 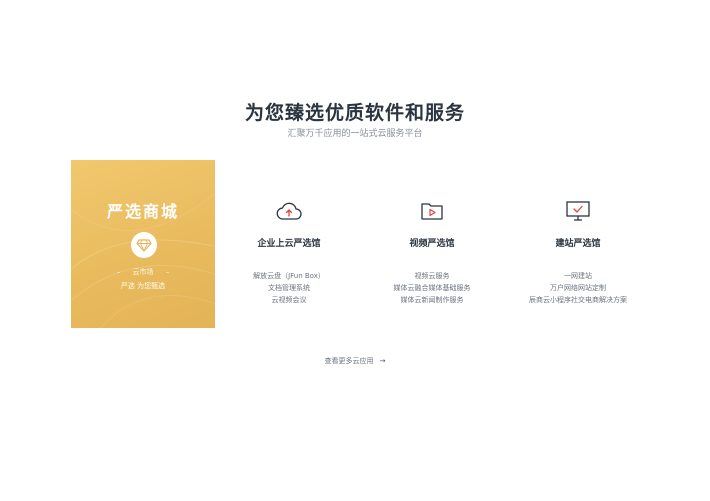 I want to click on dash-left: –, so click(x=118, y=272).